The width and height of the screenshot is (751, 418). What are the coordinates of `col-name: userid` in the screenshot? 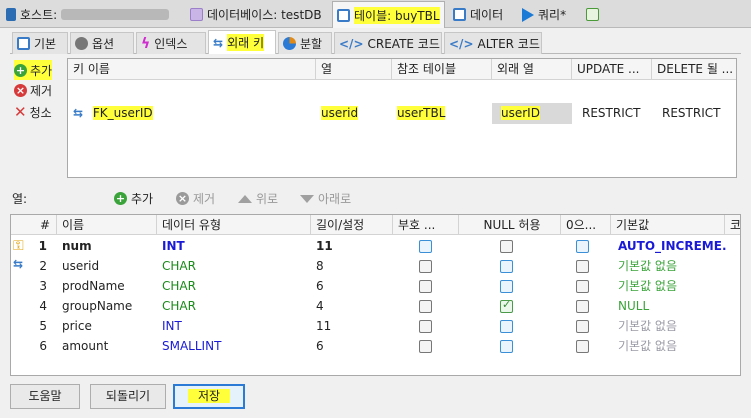 It's located at (107, 266).